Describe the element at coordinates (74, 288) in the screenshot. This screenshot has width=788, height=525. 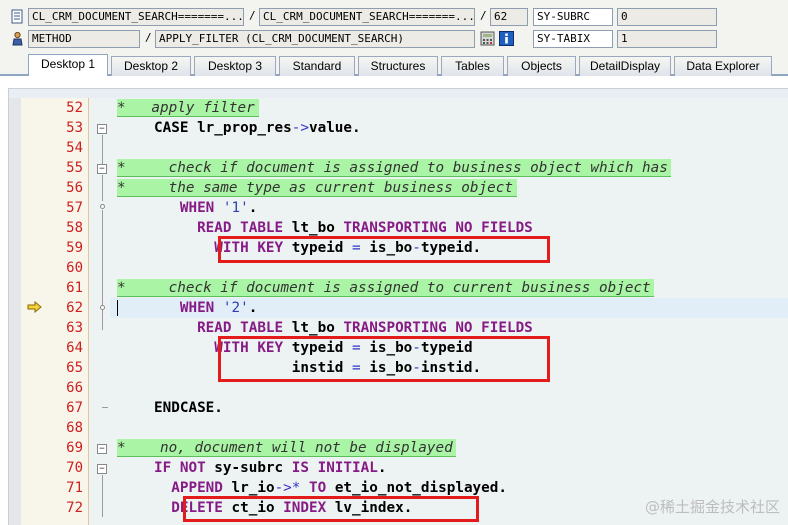
I see `line-number: 61` at that location.